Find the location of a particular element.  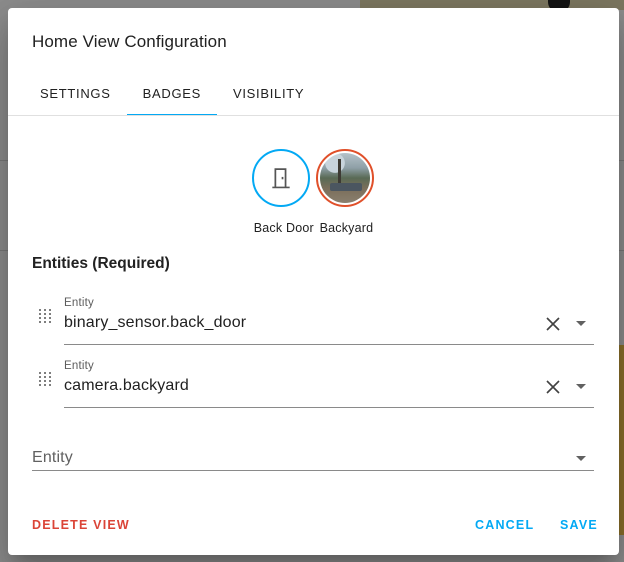

new-entity-picker: Entity is located at coordinates (313, 455).